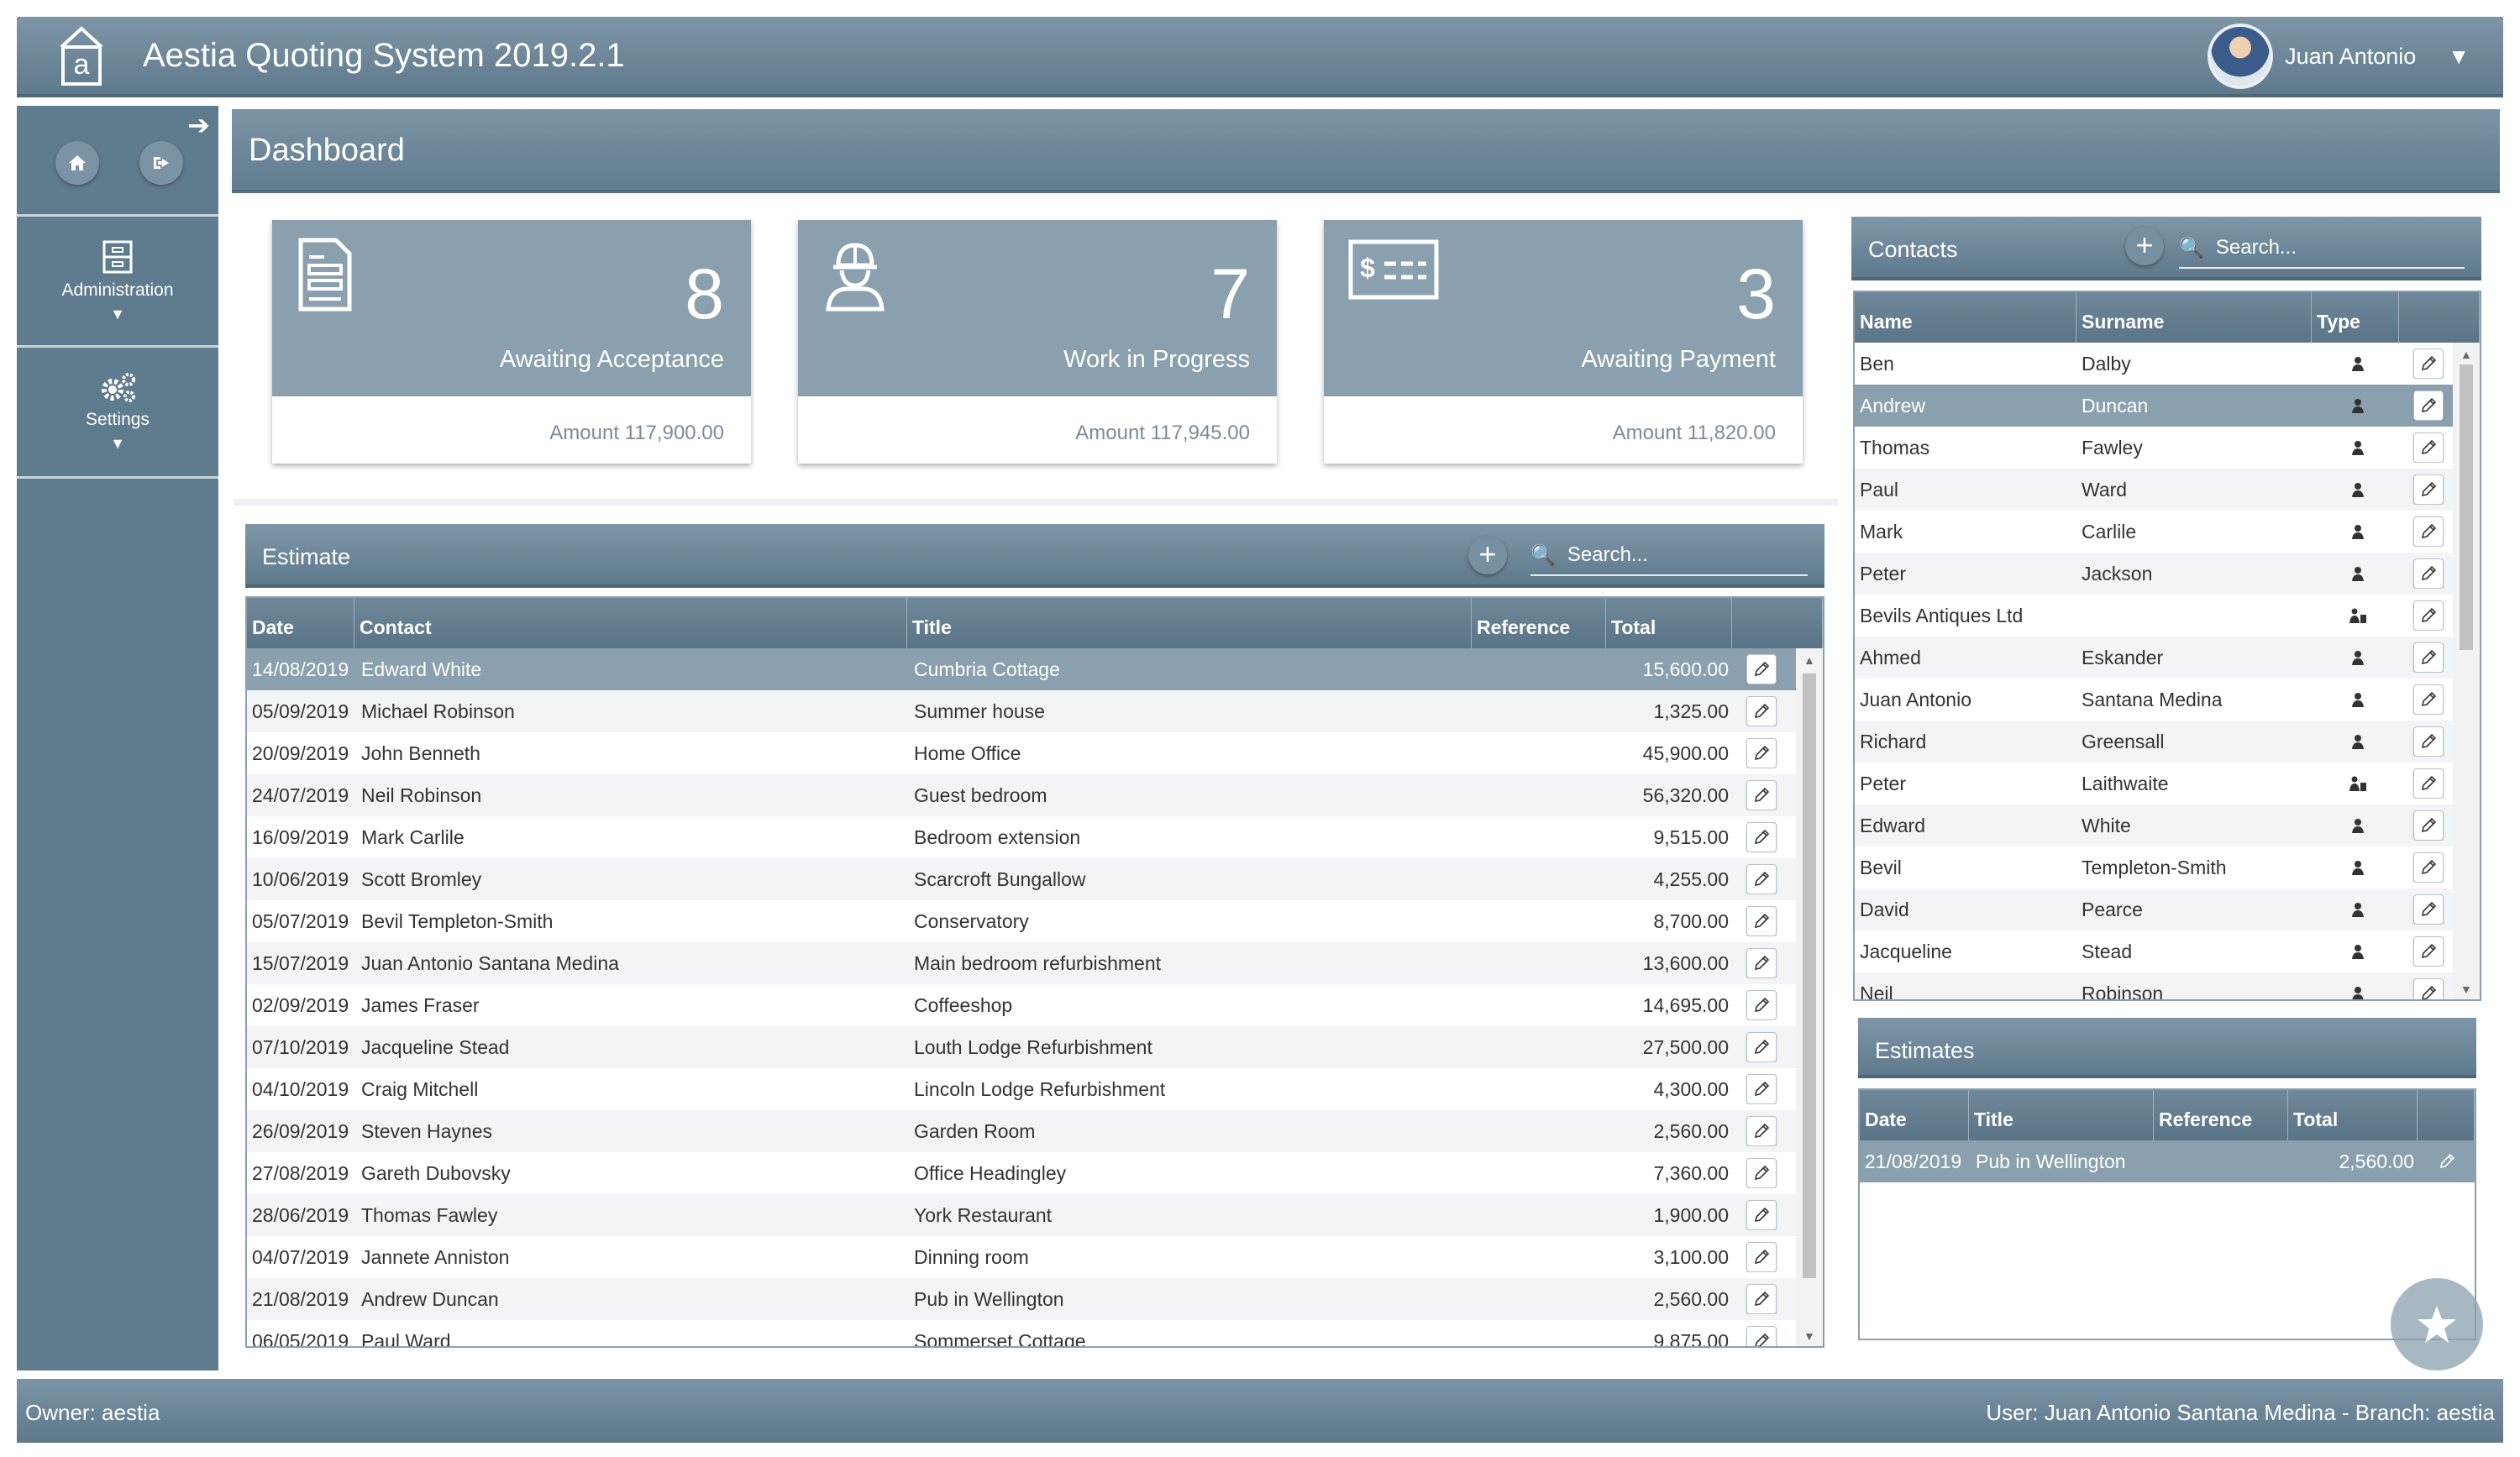 The height and width of the screenshot is (1457, 2520). What do you see at coordinates (1965, 317) in the screenshot?
I see `column-header: Name` at bounding box center [1965, 317].